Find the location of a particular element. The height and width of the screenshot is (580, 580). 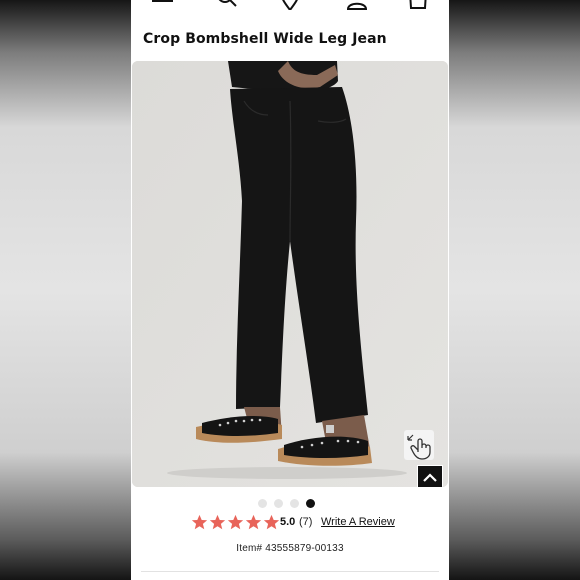

rating-score: 5.0 is located at coordinates (288, 522).